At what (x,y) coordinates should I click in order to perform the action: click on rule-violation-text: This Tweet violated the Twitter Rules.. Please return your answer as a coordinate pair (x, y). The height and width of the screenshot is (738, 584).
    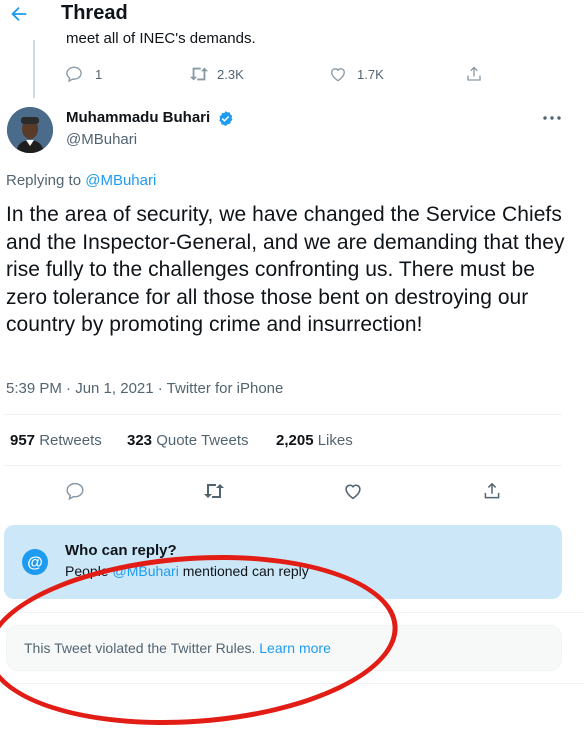
    Looking at the image, I should click on (140, 648).